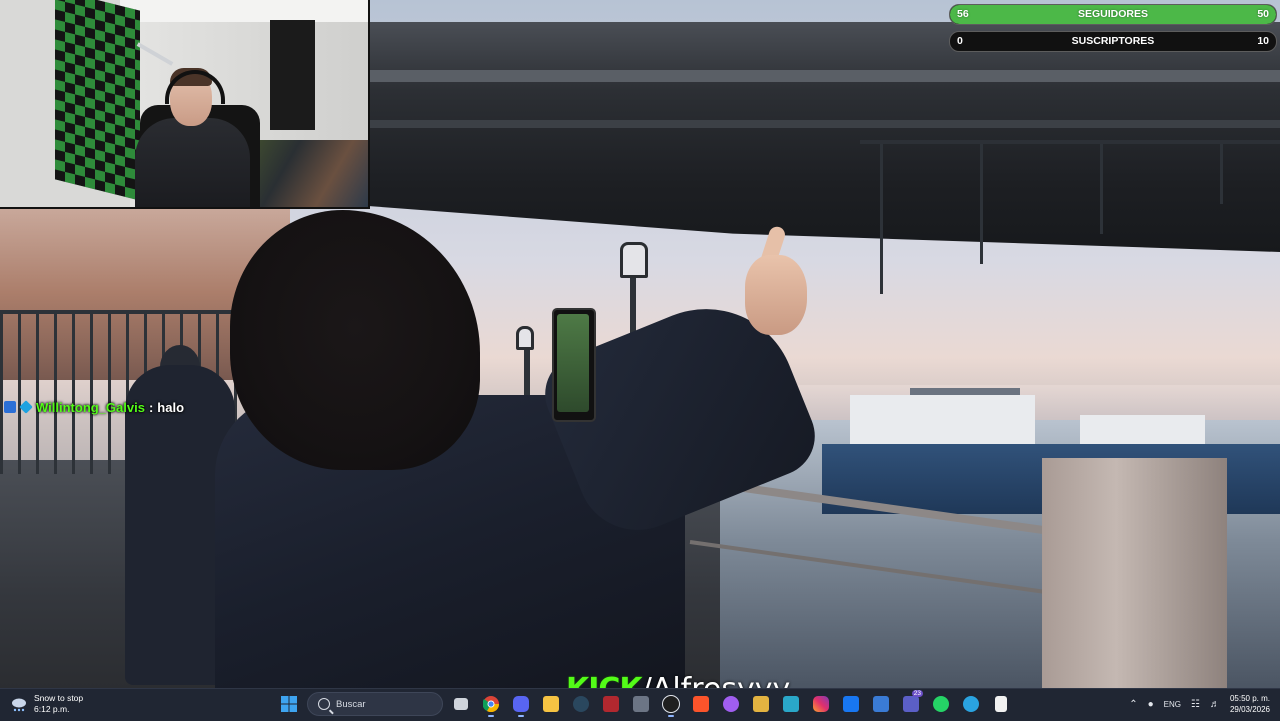 Image resolution: width=1280 pixels, height=721 pixels. Describe the element at coordinates (1151, 704) in the screenshot. I see `microphone-icon: ●` at that location.